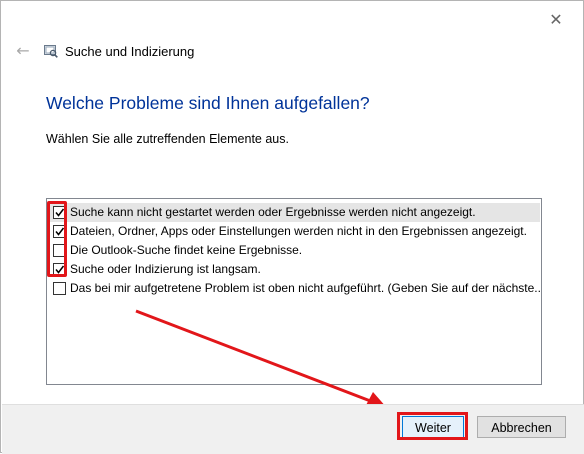 This screenshot has width=584, height=454. Describe the element at coordinates (521, 427) in the screenshot. I see `cancel-button: Abbrechen` at that location.